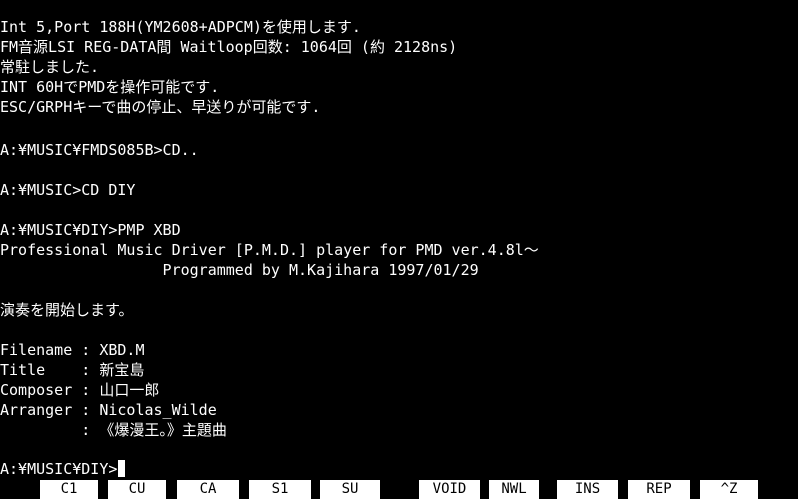 Image resolution: width=798 pixels, height=499 pixels. What do you see at coordinates (68, 190) in the screenshot?
I see `command-line-cd-diy: A:¥MUSIC>CD DIY` at bounding box center [68, 190].